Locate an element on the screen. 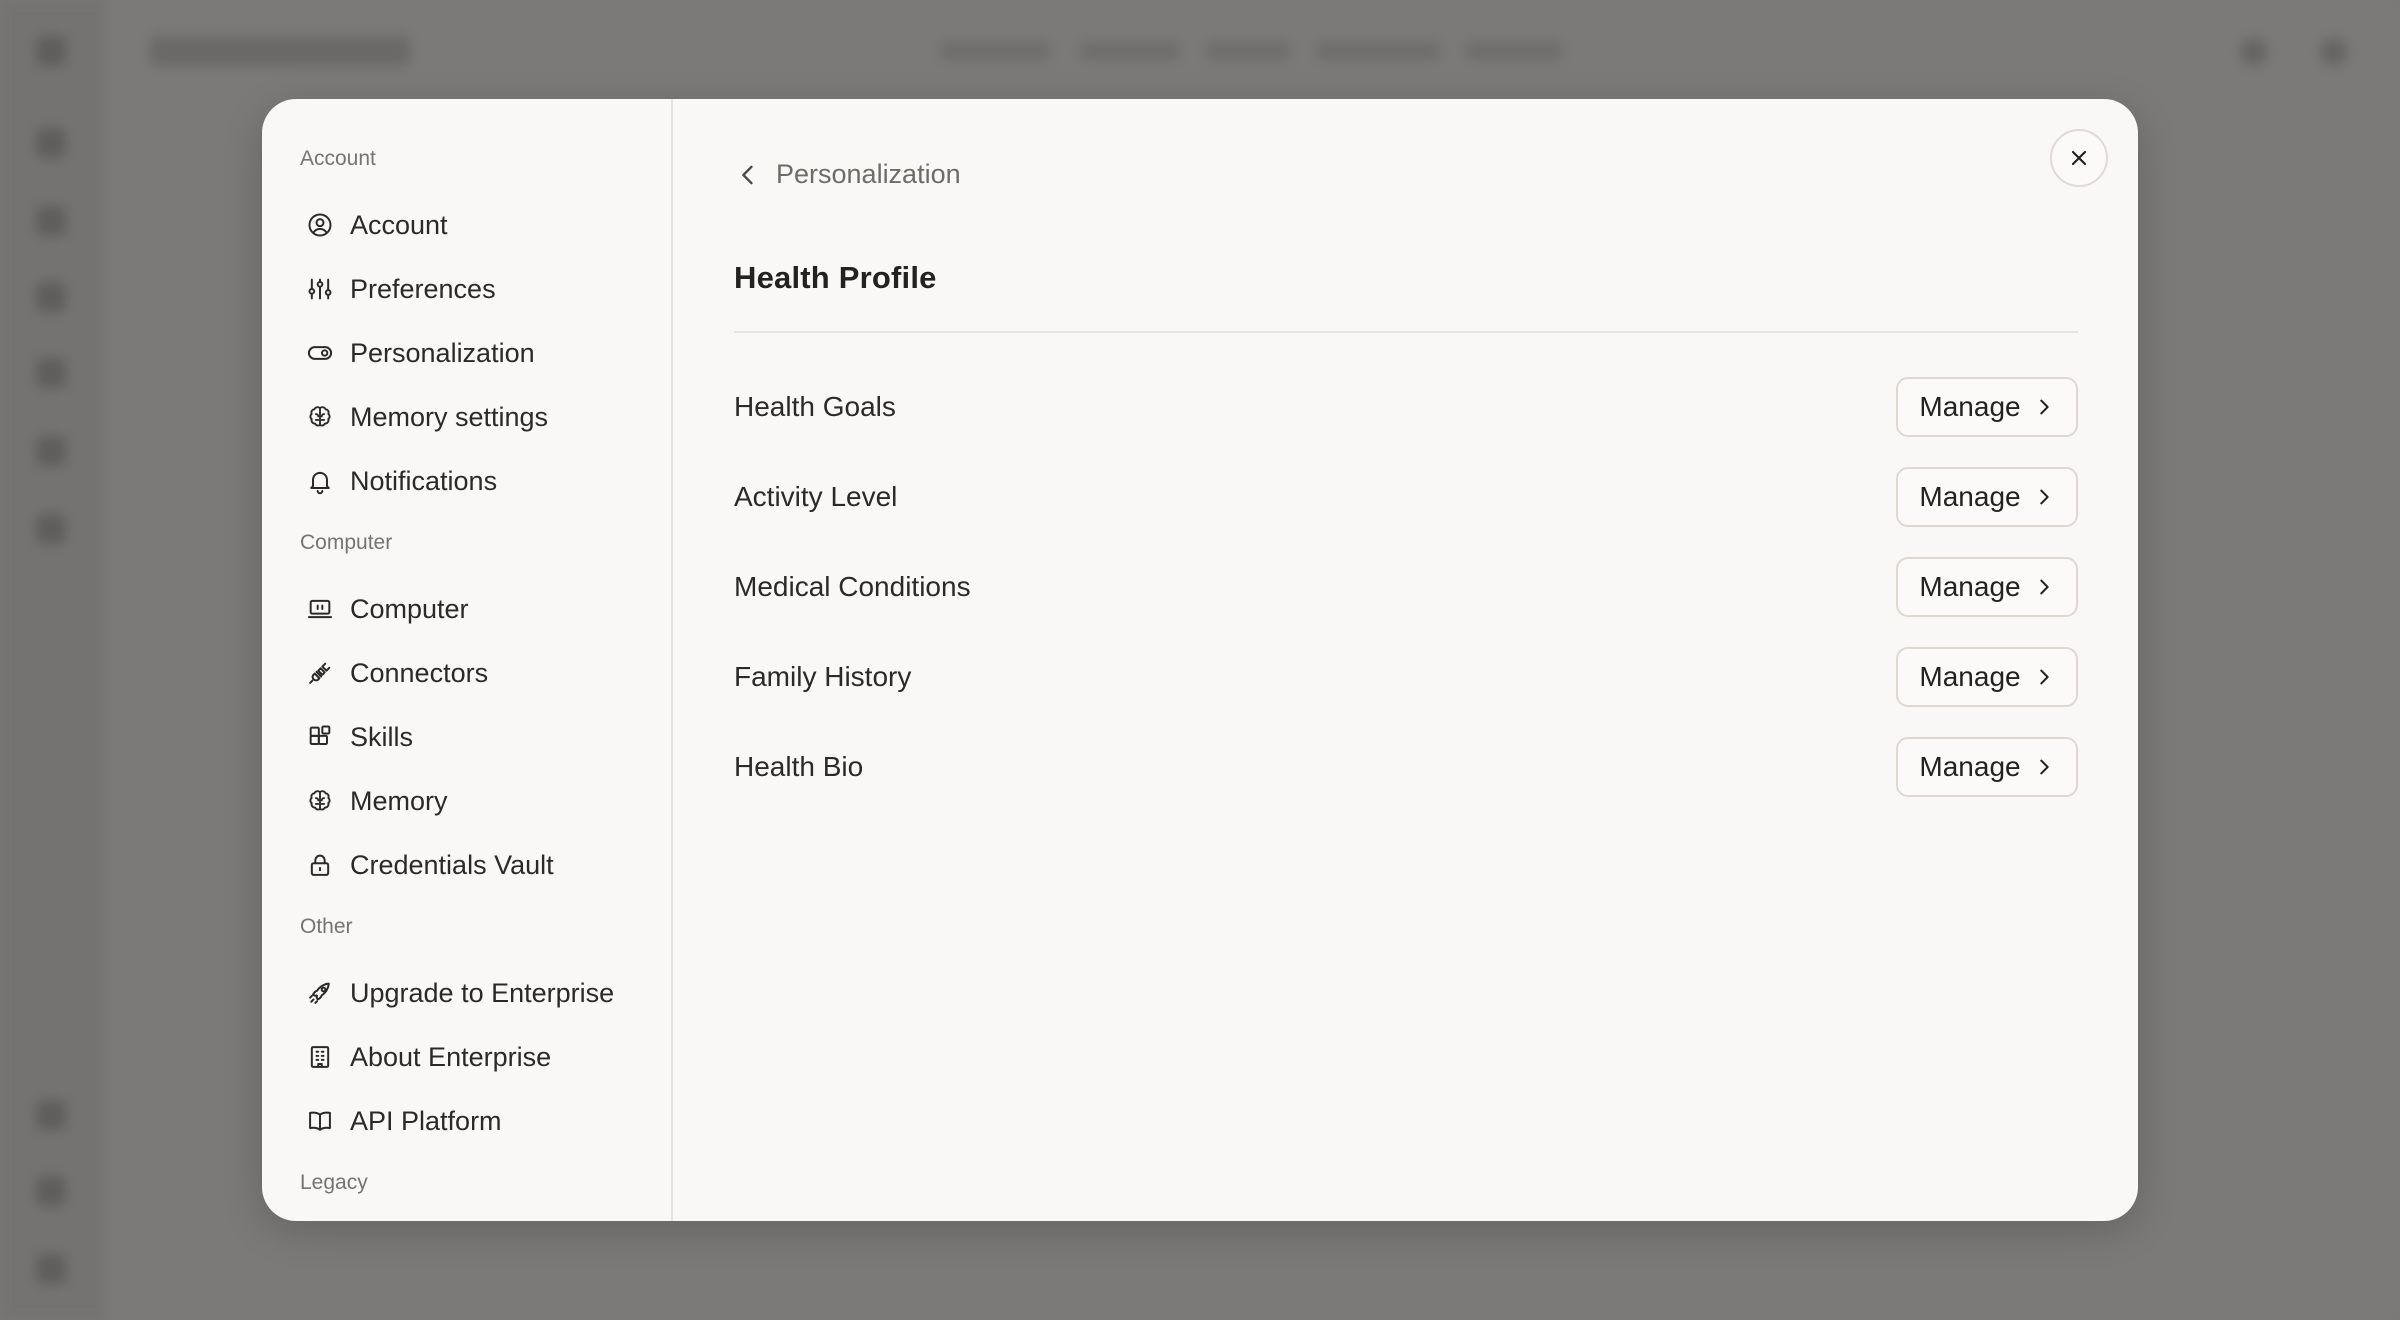 This screenshot has height=1320, width=2400. sidebar-item-label: Memory is located at coordinates (399, 800).